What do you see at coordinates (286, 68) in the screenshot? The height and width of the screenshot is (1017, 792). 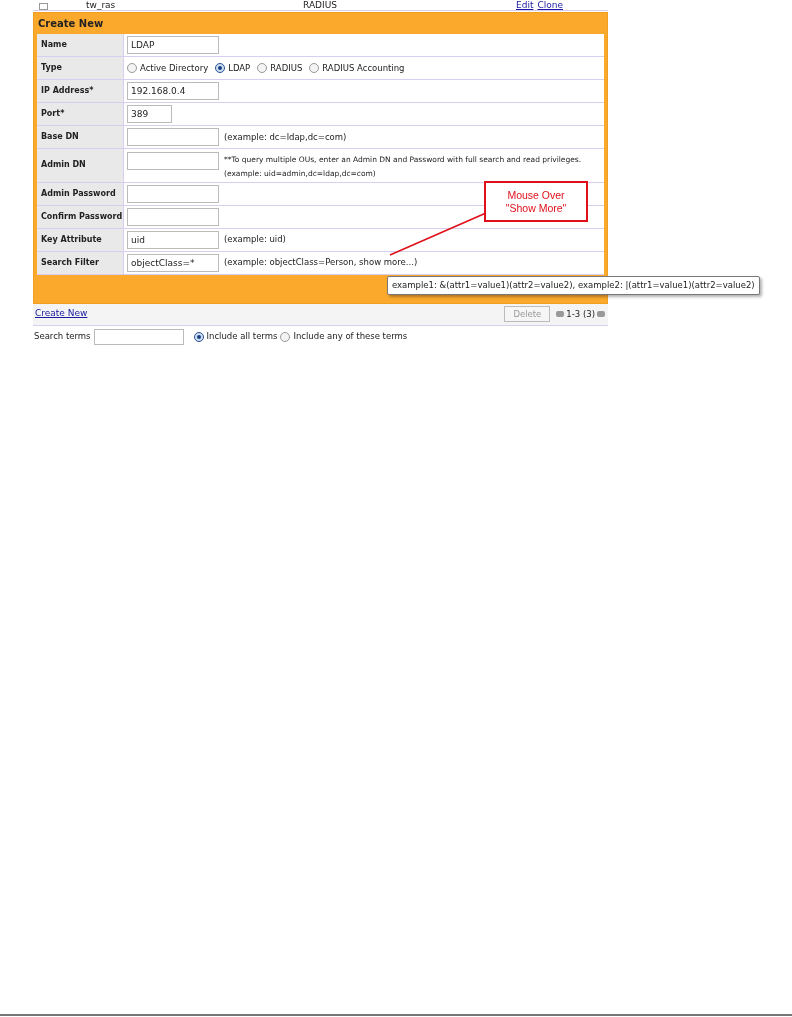 I see `radio-label: RADIUS` at bounding box center [286, 68].